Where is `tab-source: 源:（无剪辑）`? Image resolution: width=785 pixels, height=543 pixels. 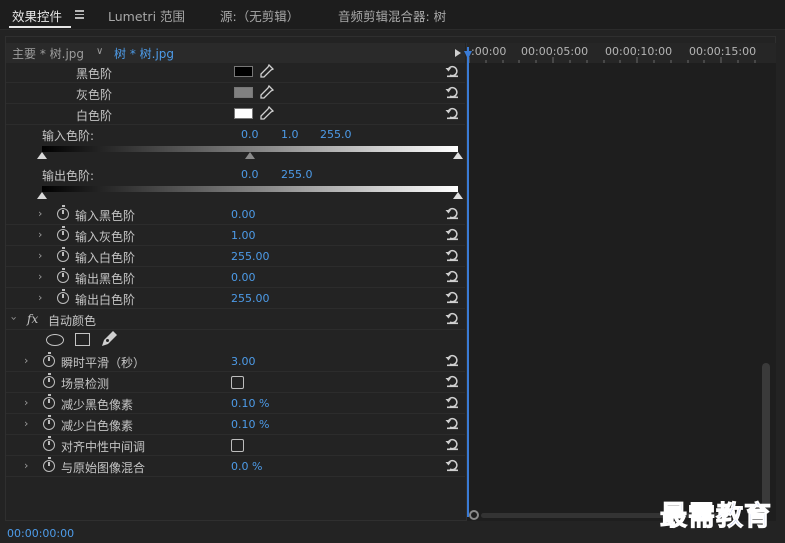 tab-source: 源:（无剪辑） is located at coordinates (259, 15).